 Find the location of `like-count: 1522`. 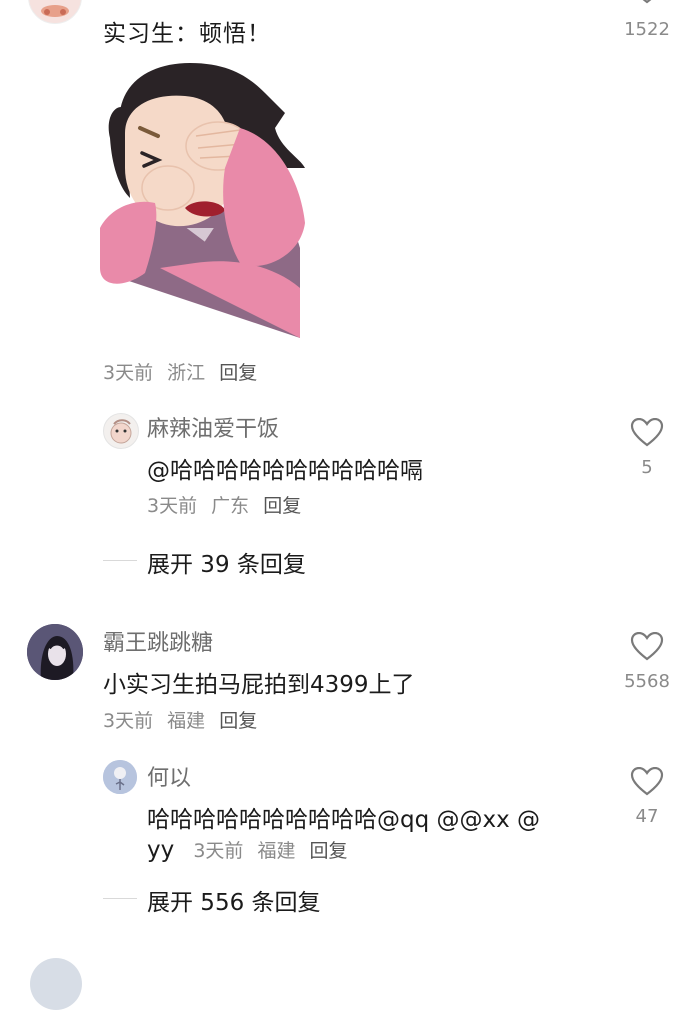

like-count: 1522 is located at coordinates (647, 29).